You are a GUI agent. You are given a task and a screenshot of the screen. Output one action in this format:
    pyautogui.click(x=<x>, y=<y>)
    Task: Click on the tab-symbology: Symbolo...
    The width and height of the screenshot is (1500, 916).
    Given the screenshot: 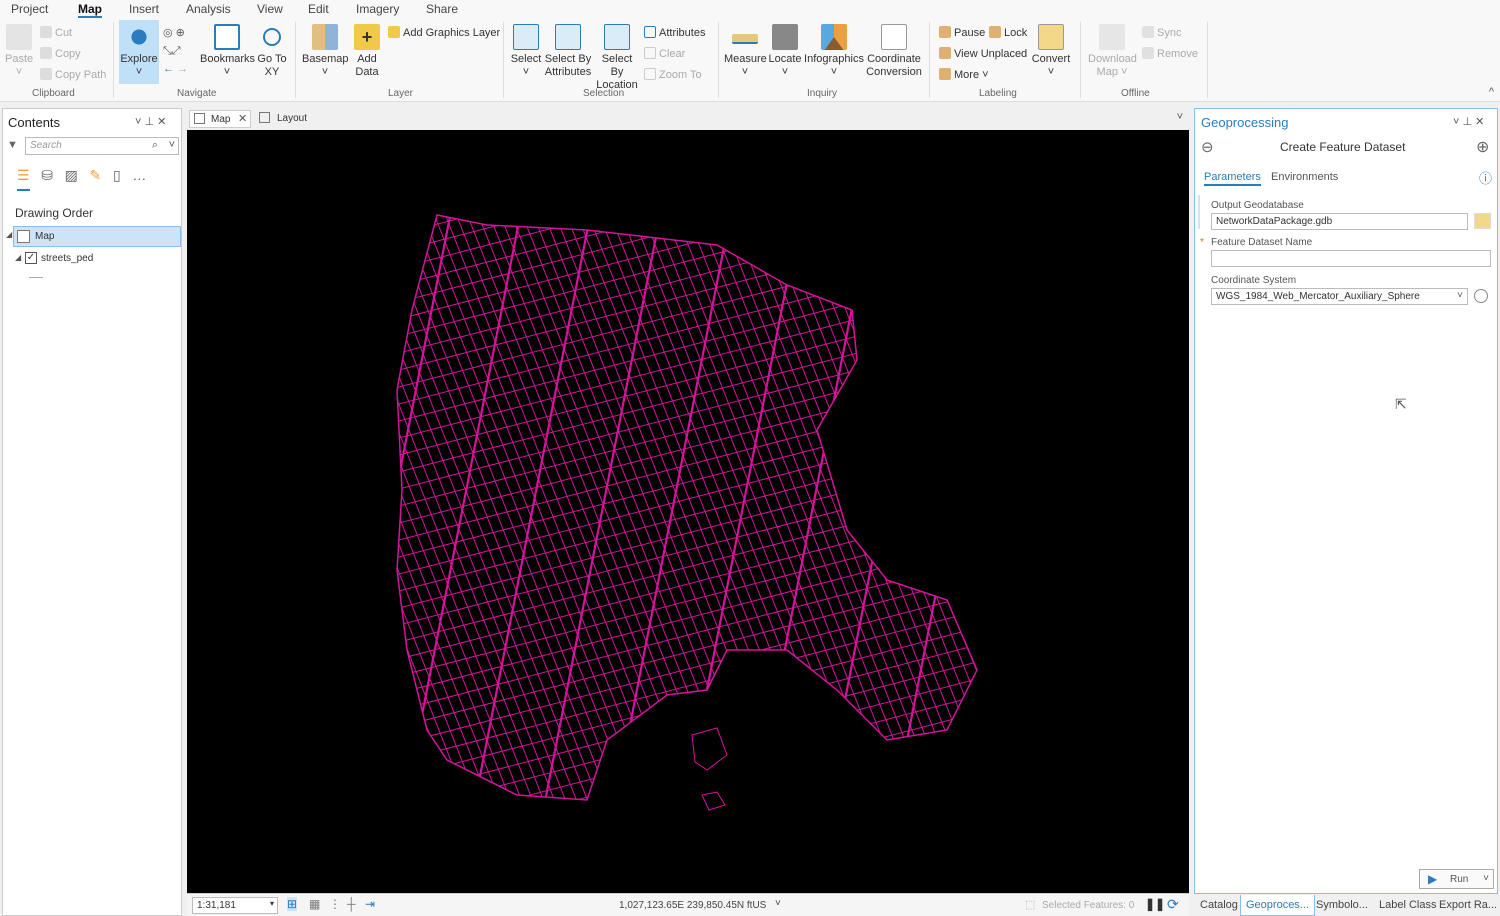 What is the action you would take?
    pyautogui.click(x=1342, y=905)
    